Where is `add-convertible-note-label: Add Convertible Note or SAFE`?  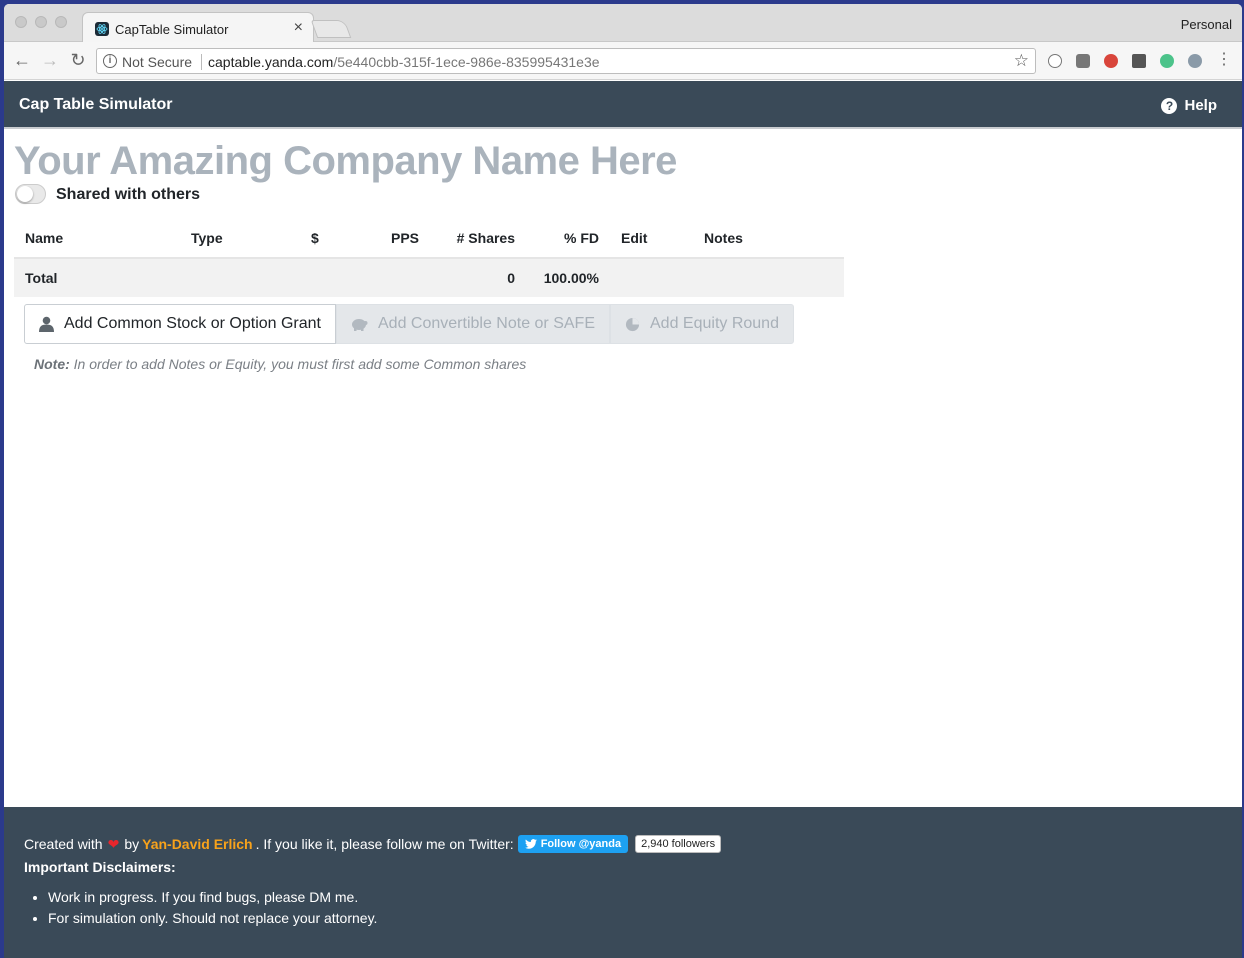
add-convertible-note-label: Add Convertible Note or SAFE is located at coordinates (486, 323).